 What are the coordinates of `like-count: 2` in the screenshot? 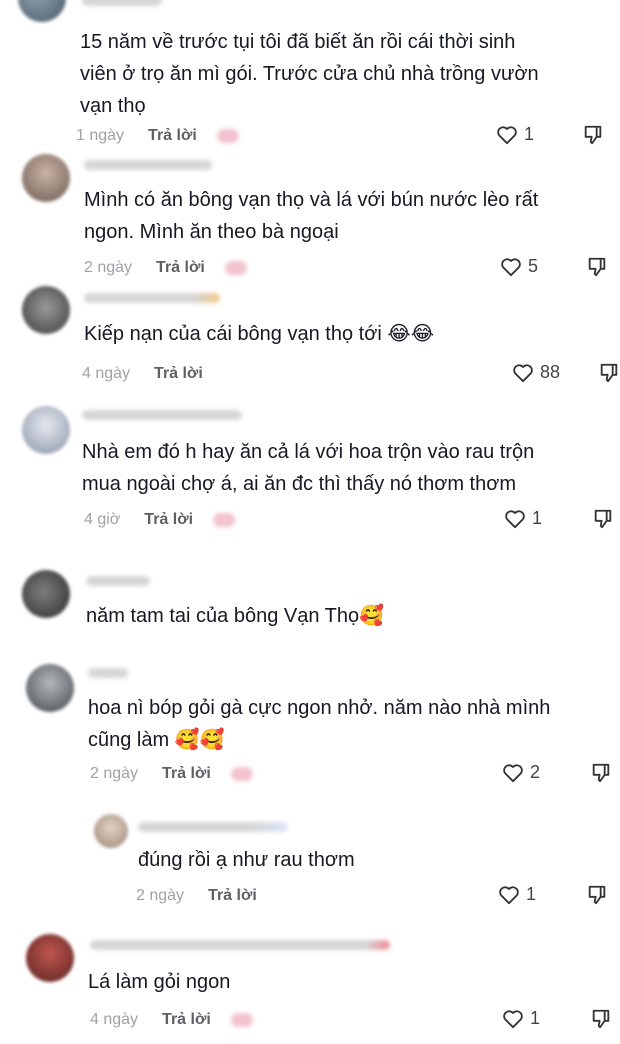 It's located at (535, 772).